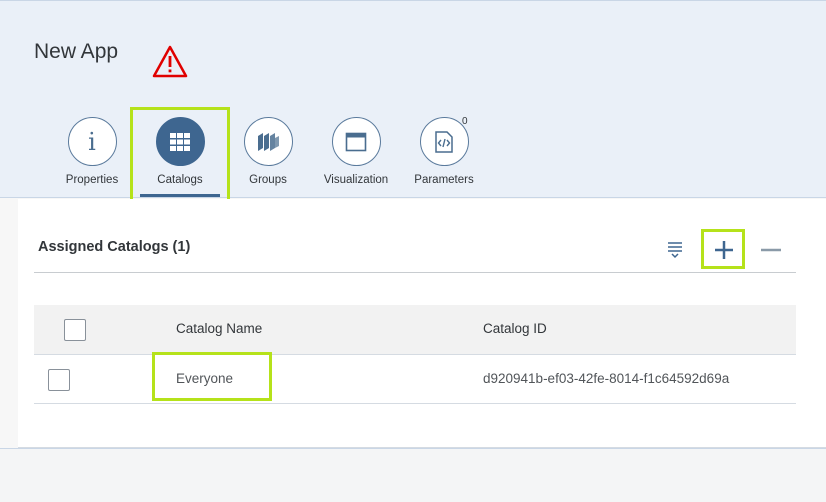 The height and width of the screenshot is (502, 826). I want to click on groups-icon, so click(268, 141).